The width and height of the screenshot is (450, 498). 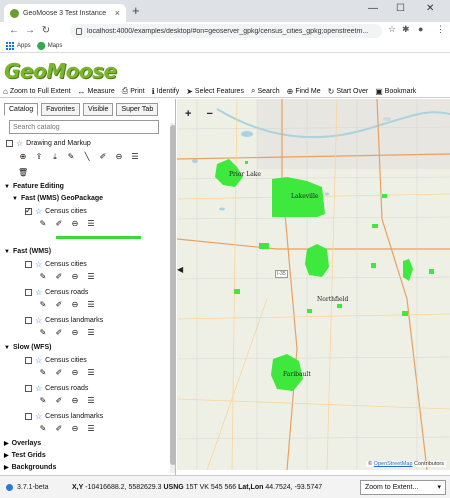 What do you see at coordinates (87, 157) in the screenshot?
I see `draw-line-icon: ╲` at bounding box center [87, 157].